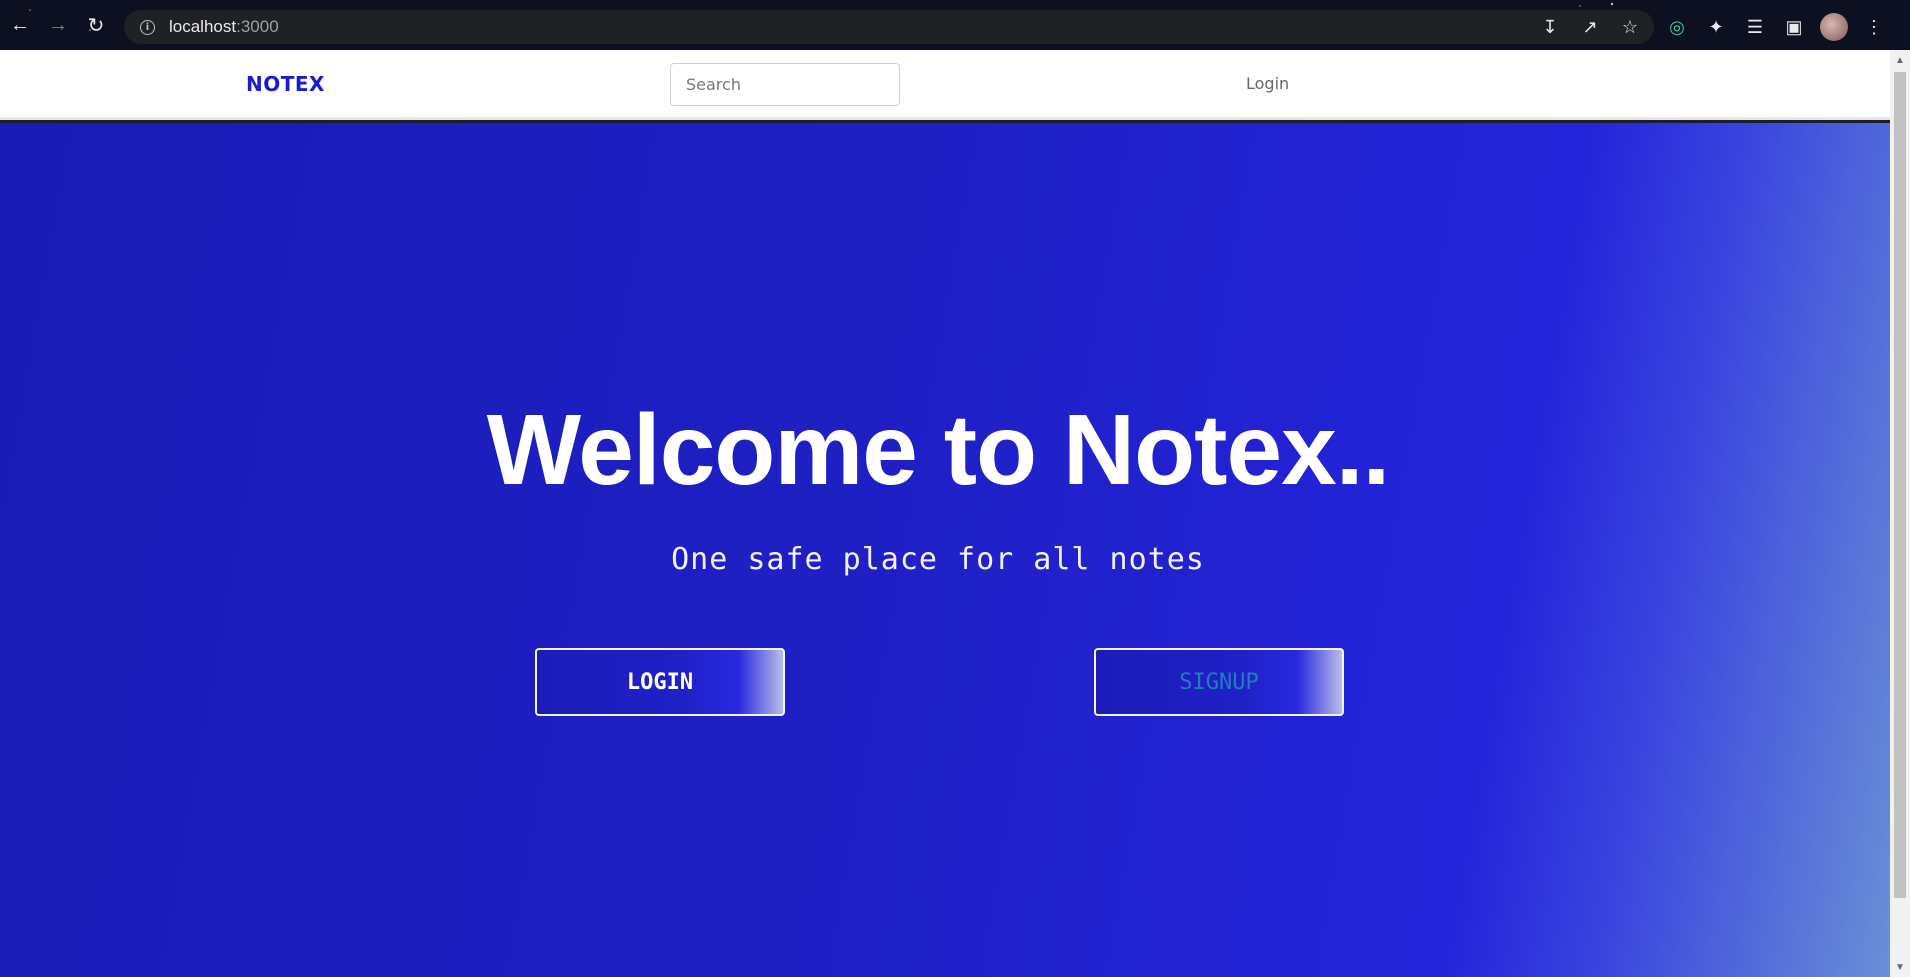 The height and width of the screenshot is (977, 1910). I want to click on brand-logo: NOTEX, so click(285, 84).